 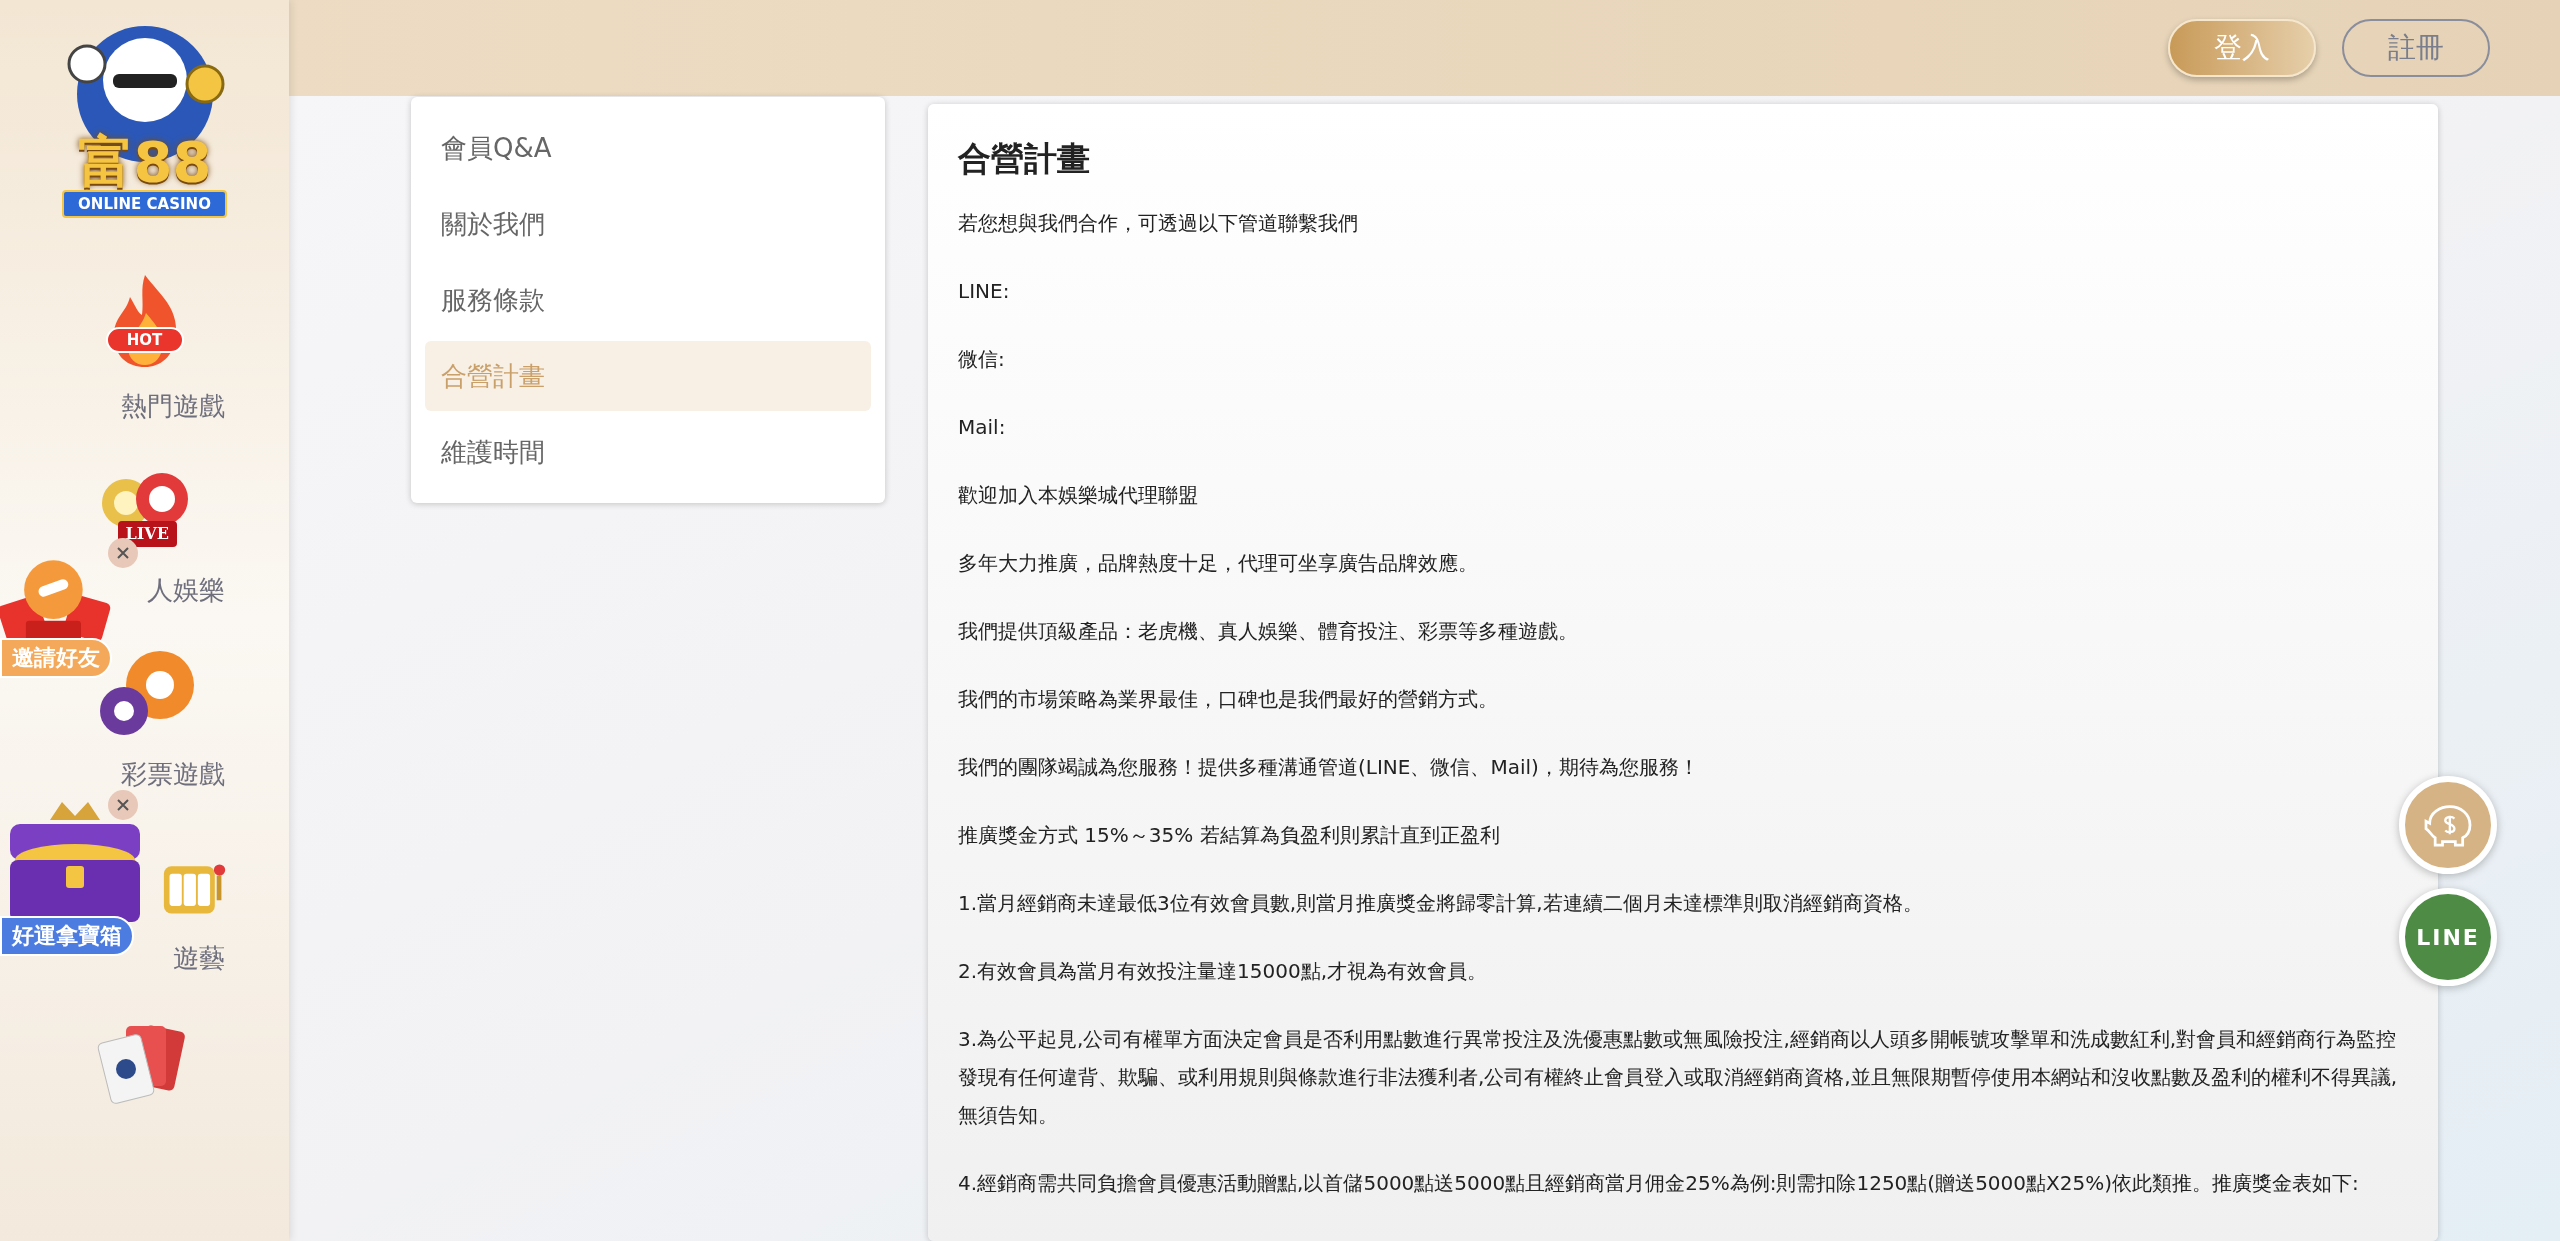 I want to click on menu-item: 關於我們, so click(x=648, y=224).